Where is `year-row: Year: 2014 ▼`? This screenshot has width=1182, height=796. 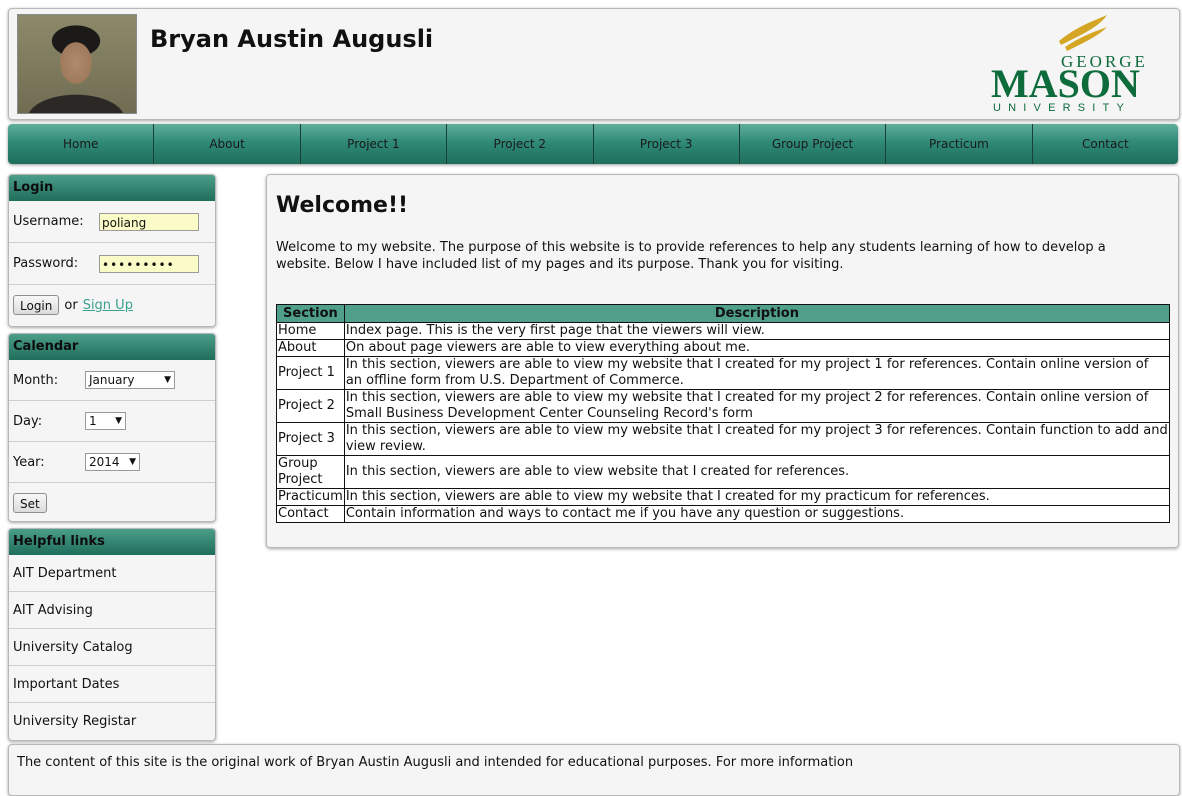 year-row: Year: 2014 ▼ is located at coordinates (112, 462).